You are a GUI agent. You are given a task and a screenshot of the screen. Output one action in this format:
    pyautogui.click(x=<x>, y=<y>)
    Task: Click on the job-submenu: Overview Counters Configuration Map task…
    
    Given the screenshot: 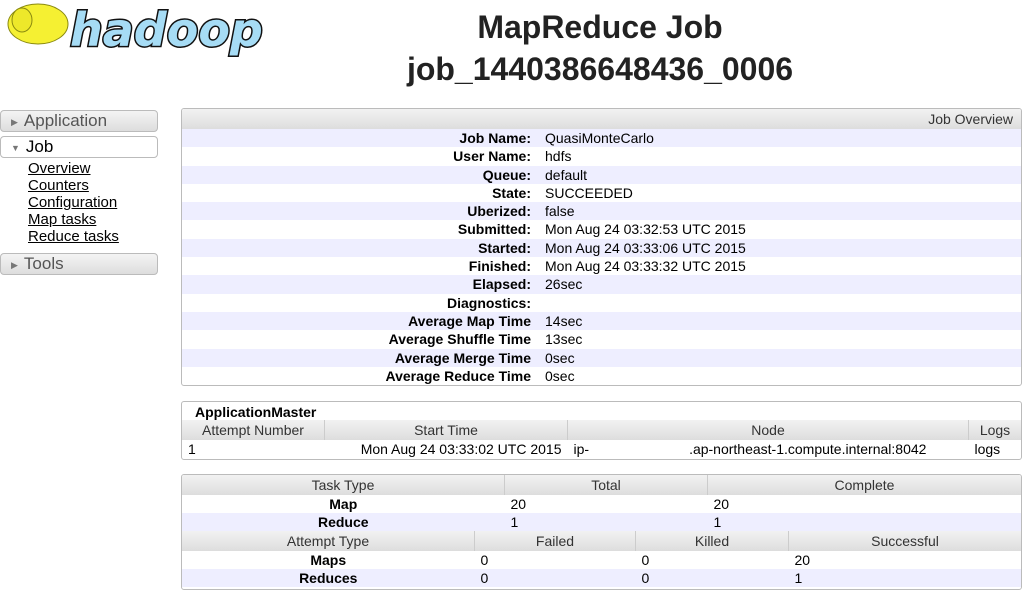 What is the action you would take?
    pyautogui.click(x=79, y=202)
    